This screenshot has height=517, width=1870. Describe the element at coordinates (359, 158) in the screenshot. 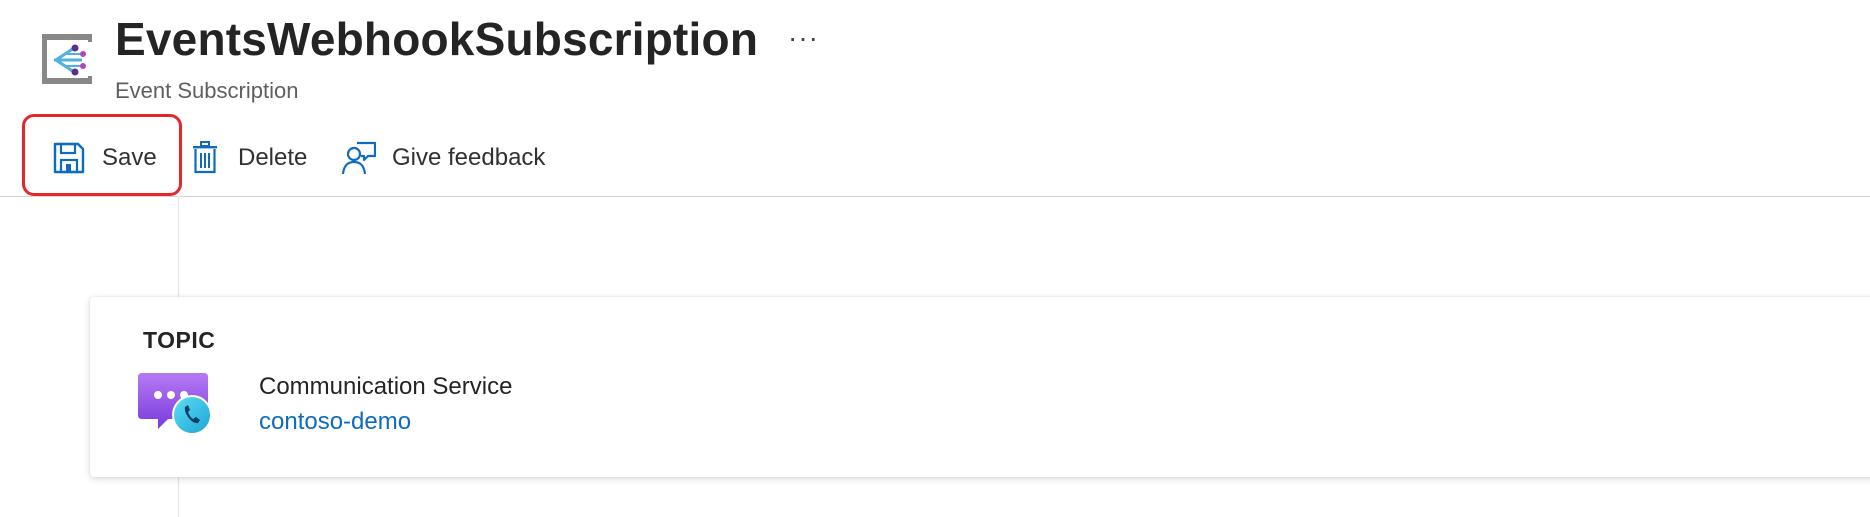

I see `feedback-icon` at that location.